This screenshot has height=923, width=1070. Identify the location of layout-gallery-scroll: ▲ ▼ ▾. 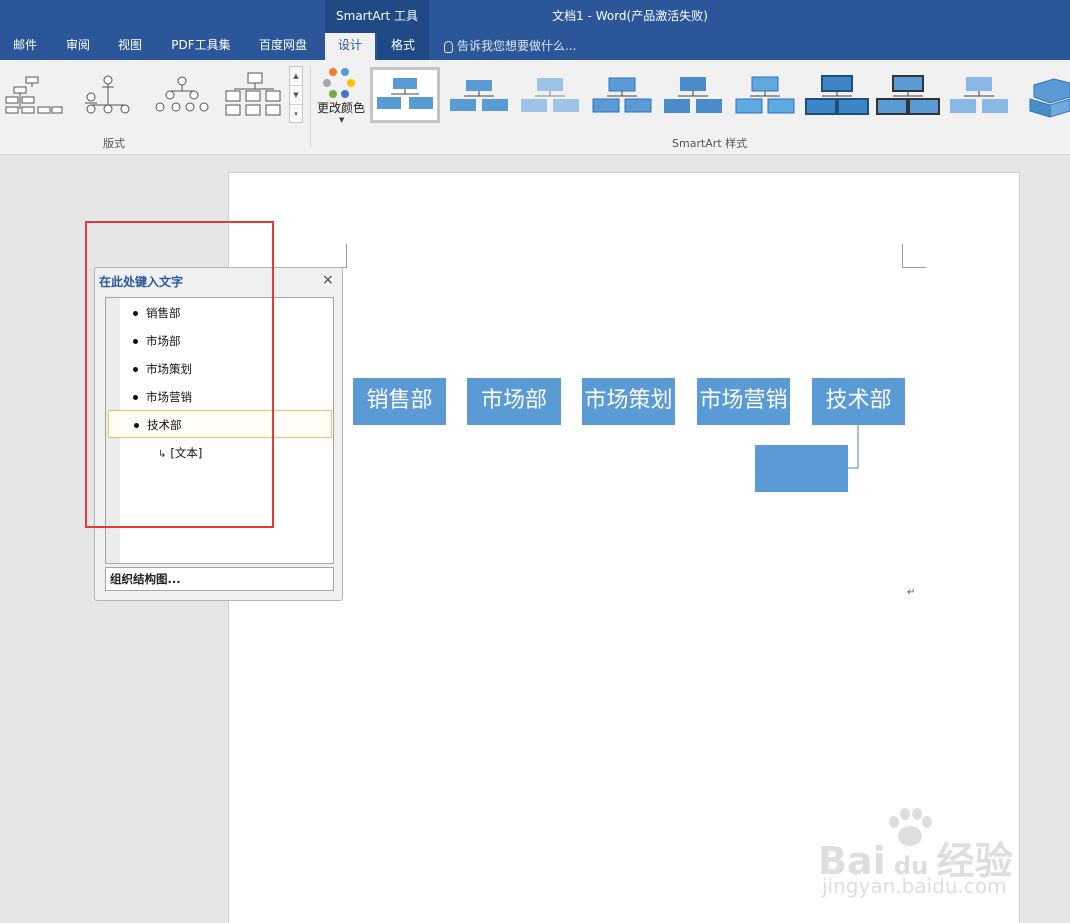
(296, 94).